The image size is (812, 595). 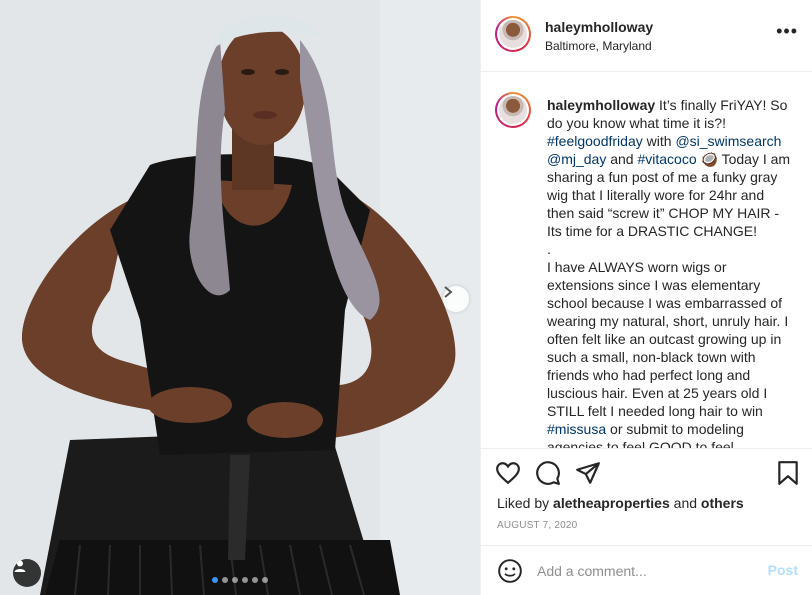 What do you see at coordinates (513, 110) in the screenshot?
I see `caption-avatar` at bounding box center [513, 110].